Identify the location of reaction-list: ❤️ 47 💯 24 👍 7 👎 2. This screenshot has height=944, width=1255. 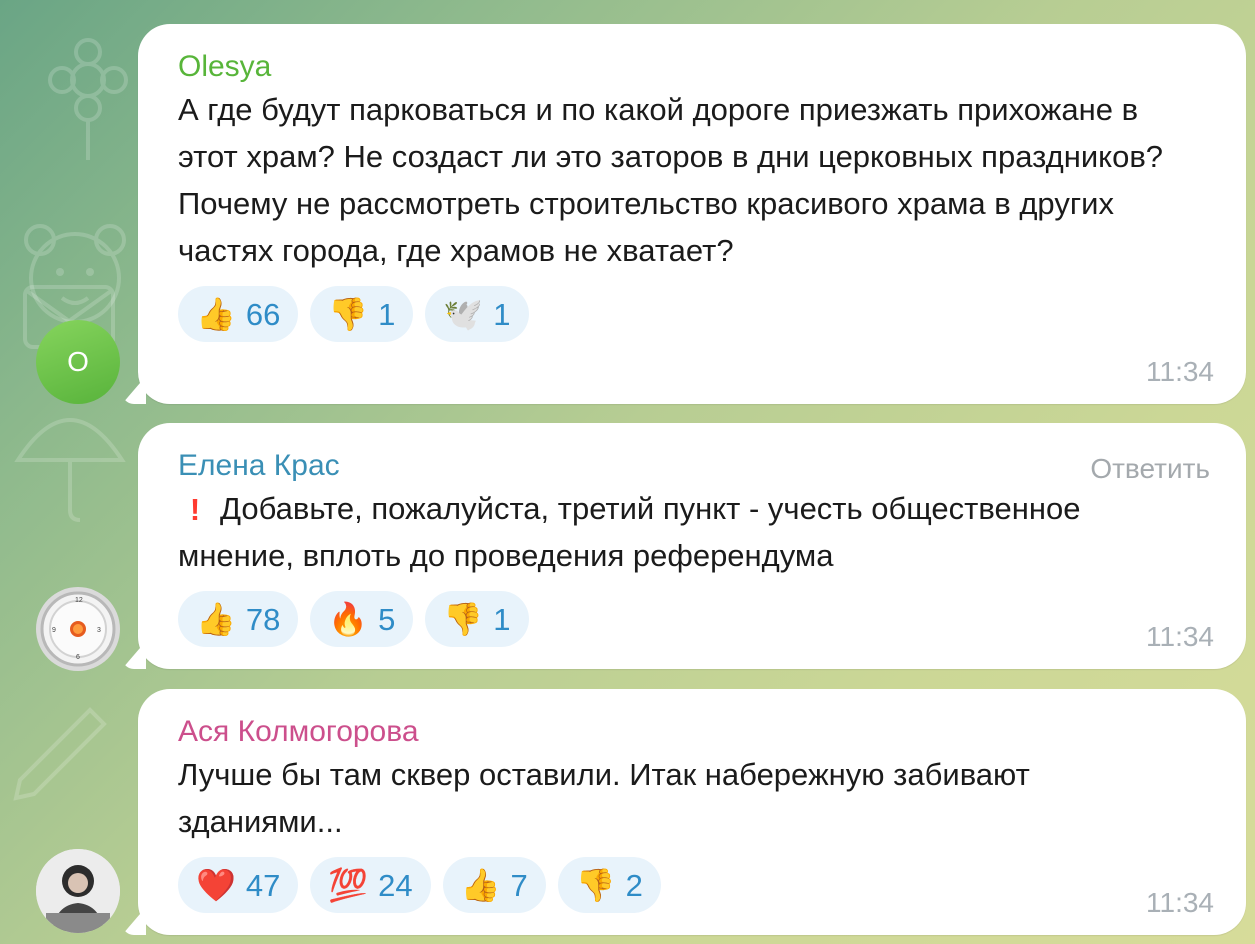
(695, 885).